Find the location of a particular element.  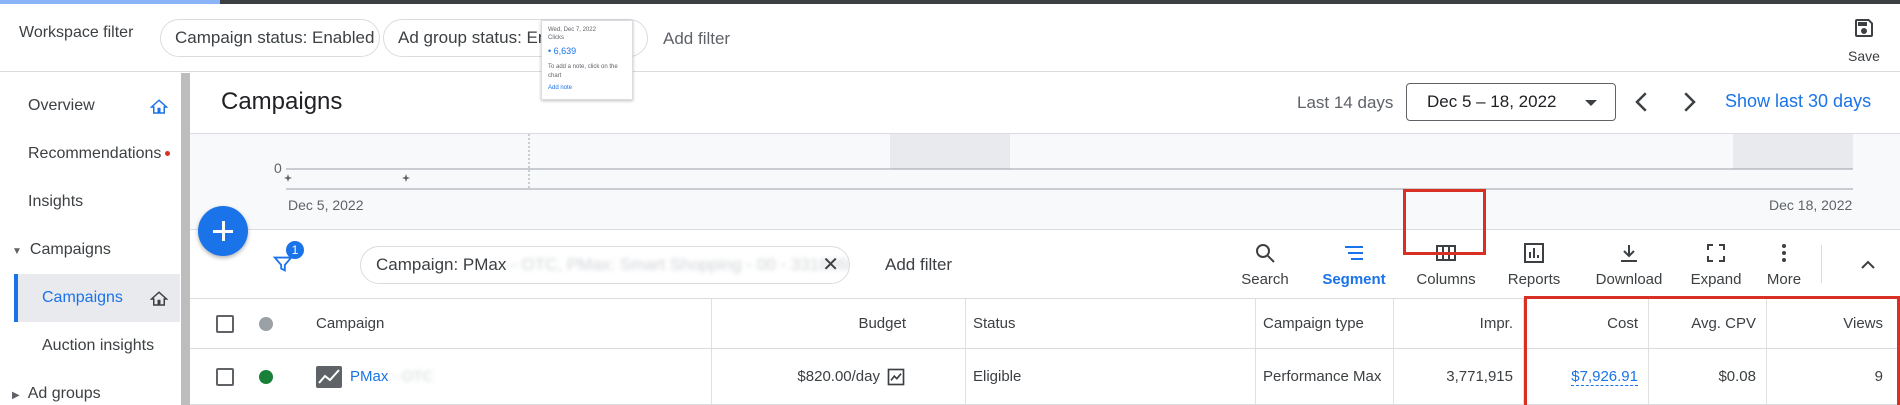

sidebar-item-insights: Insights is located at coordinates (90, 202).